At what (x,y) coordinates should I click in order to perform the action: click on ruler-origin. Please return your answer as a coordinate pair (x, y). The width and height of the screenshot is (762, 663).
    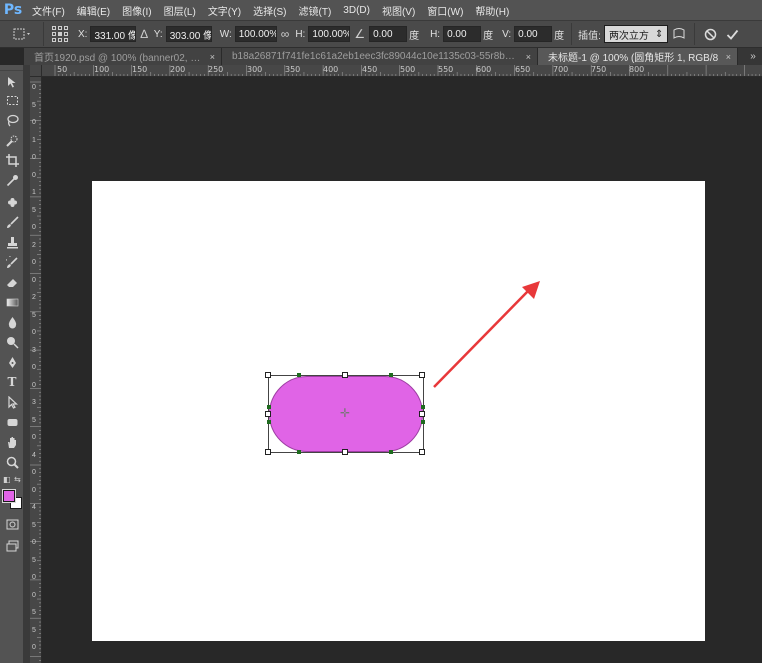
    Looking at the image, I should click on (36, 71).